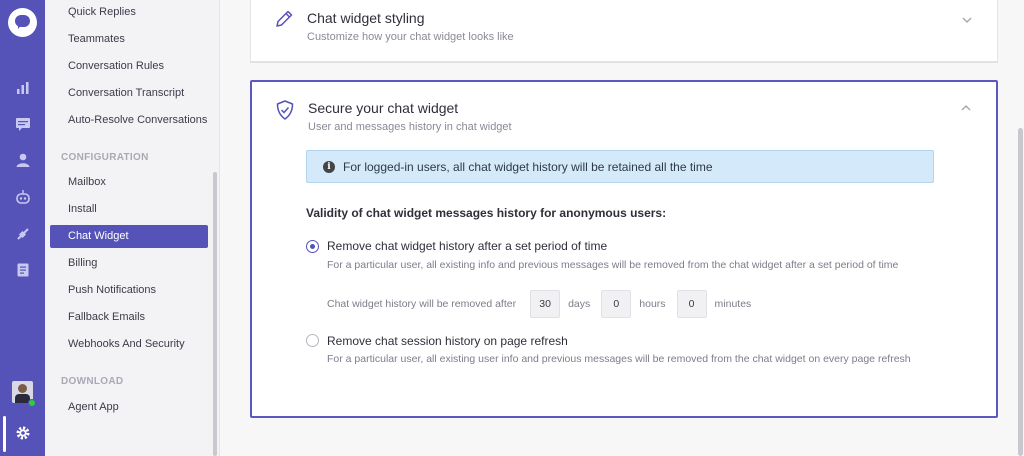  Describe the element at coordinates (22, 22) in the screenshot. I see `logo-icon` at that location.